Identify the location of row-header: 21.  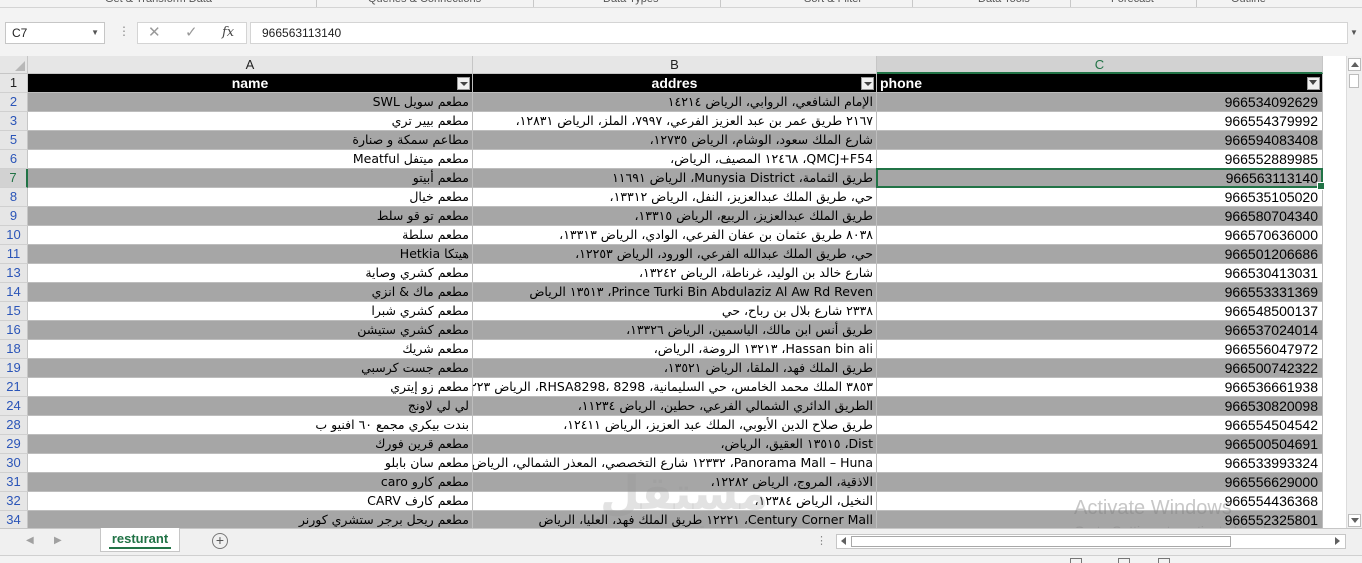
(14, 387).